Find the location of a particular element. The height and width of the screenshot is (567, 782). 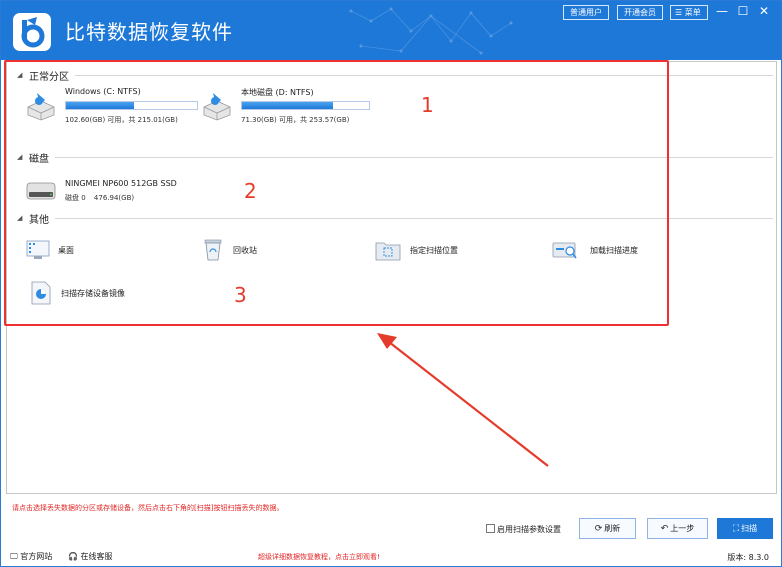

headset-icon: 🎧 is located at coordinates (73, 556).